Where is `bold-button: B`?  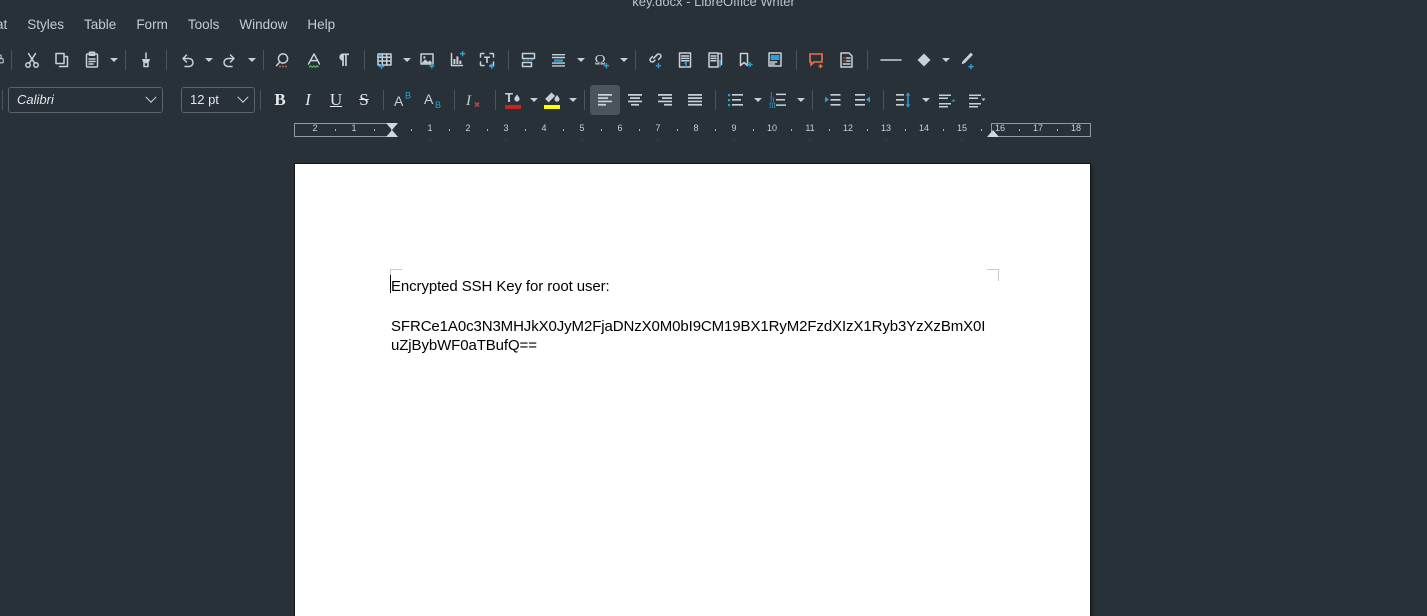
bold-button: B is located at coordinates (280, 100).